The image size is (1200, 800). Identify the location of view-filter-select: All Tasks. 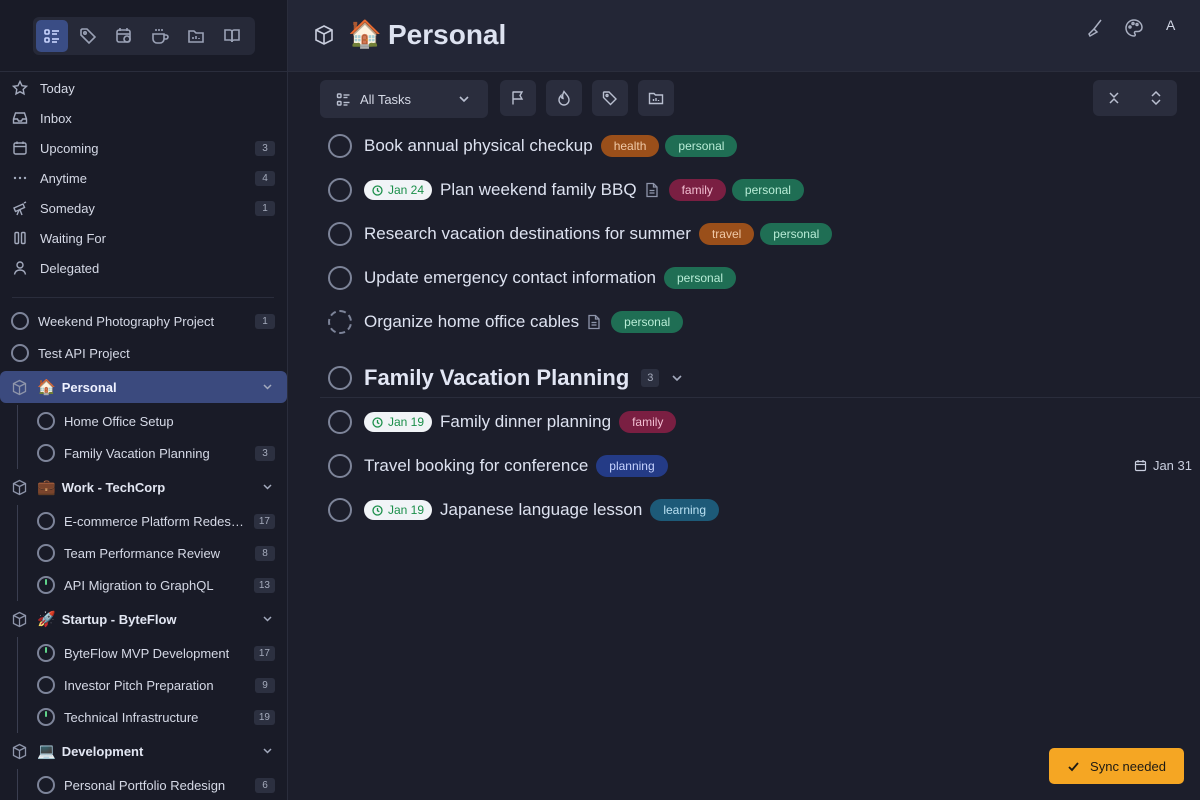
(404, 99).